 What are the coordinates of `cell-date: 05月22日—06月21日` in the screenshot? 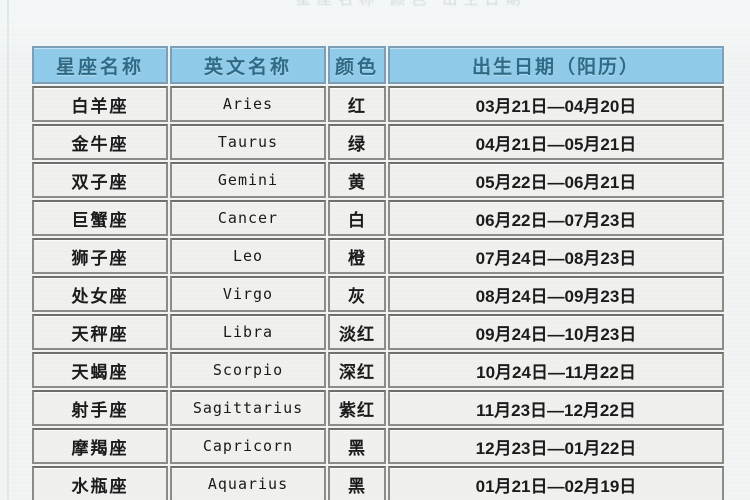 It's located at (556, 180).